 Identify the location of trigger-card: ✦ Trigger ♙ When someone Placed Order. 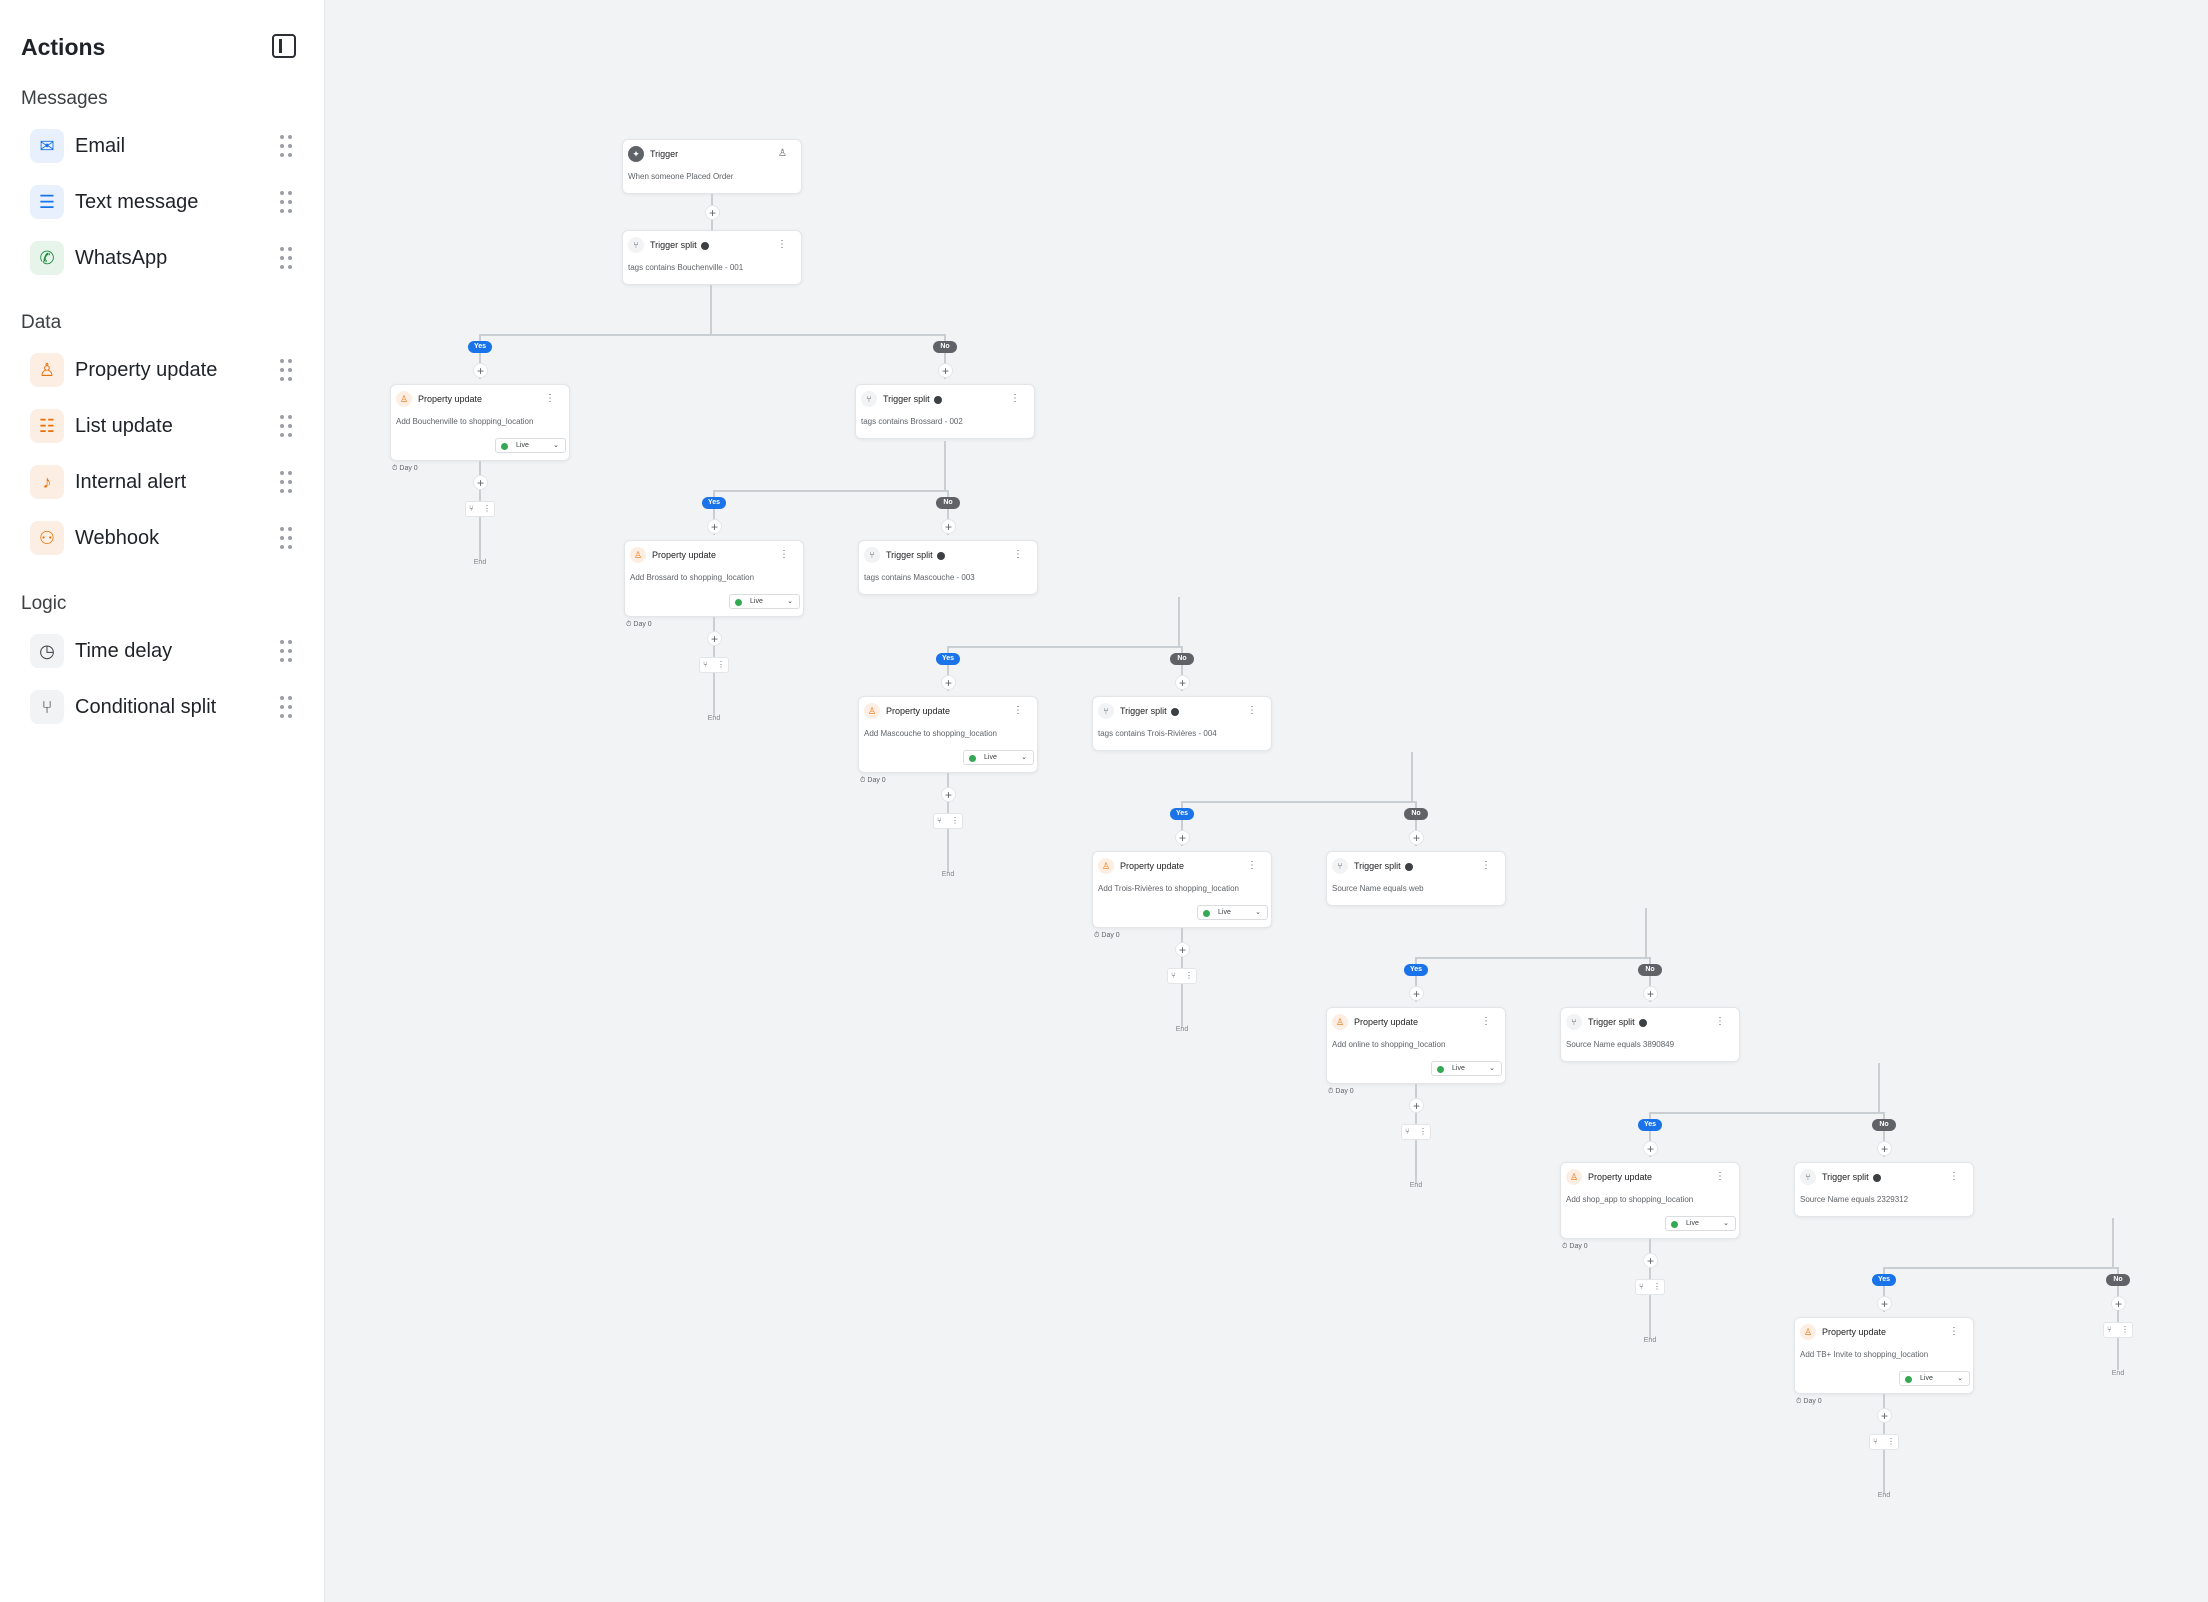
(712, 166).